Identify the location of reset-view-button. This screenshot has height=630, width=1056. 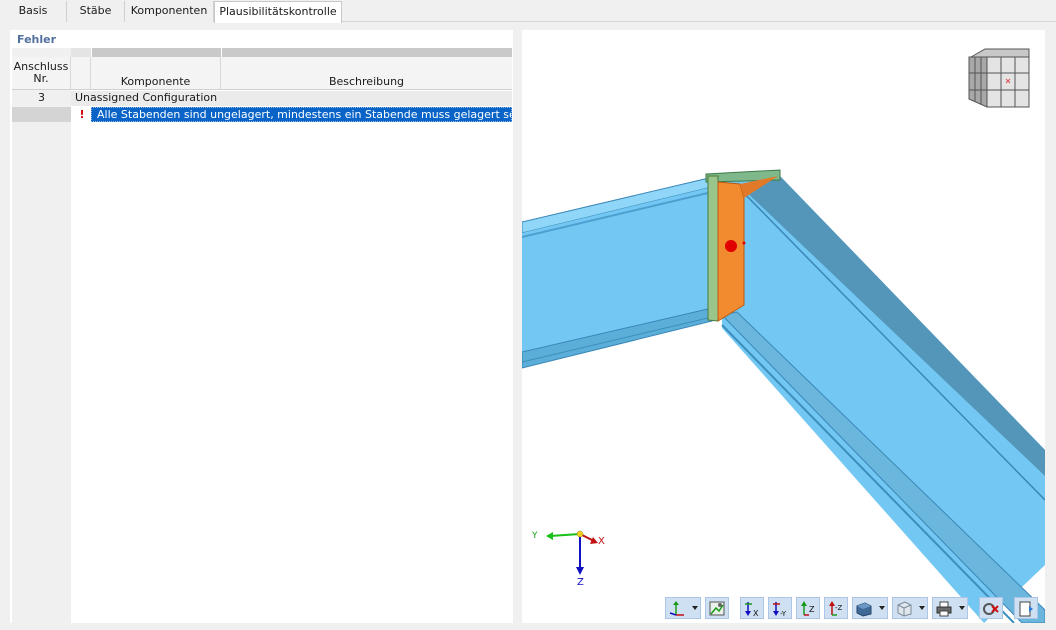
(991, 608).